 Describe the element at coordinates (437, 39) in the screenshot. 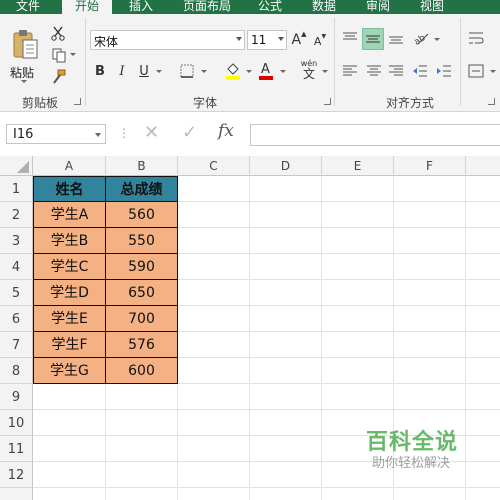

I see `orientation-dropdown-icon` at that location.